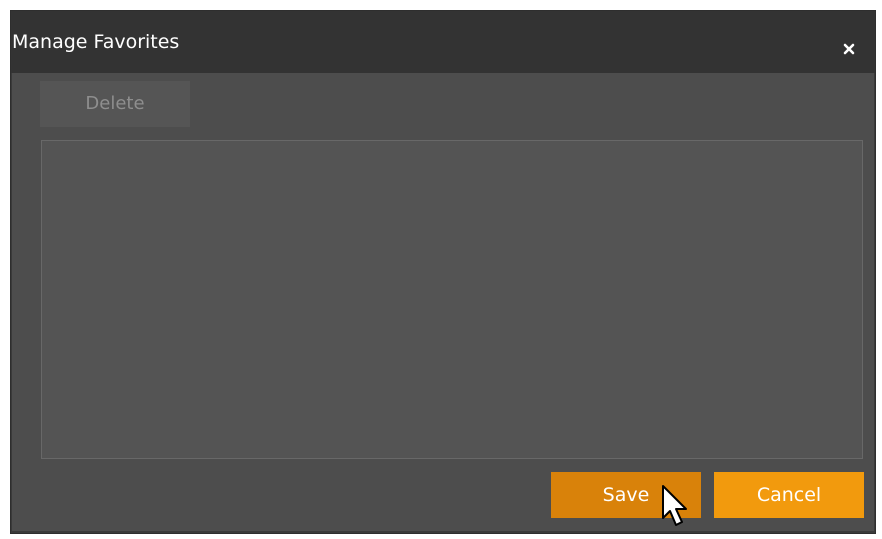 This screenshot has width=882, height=539. Describe the element at coordinates (115, 104) in the screenshot. I see `delete-button: Delete` at that location.